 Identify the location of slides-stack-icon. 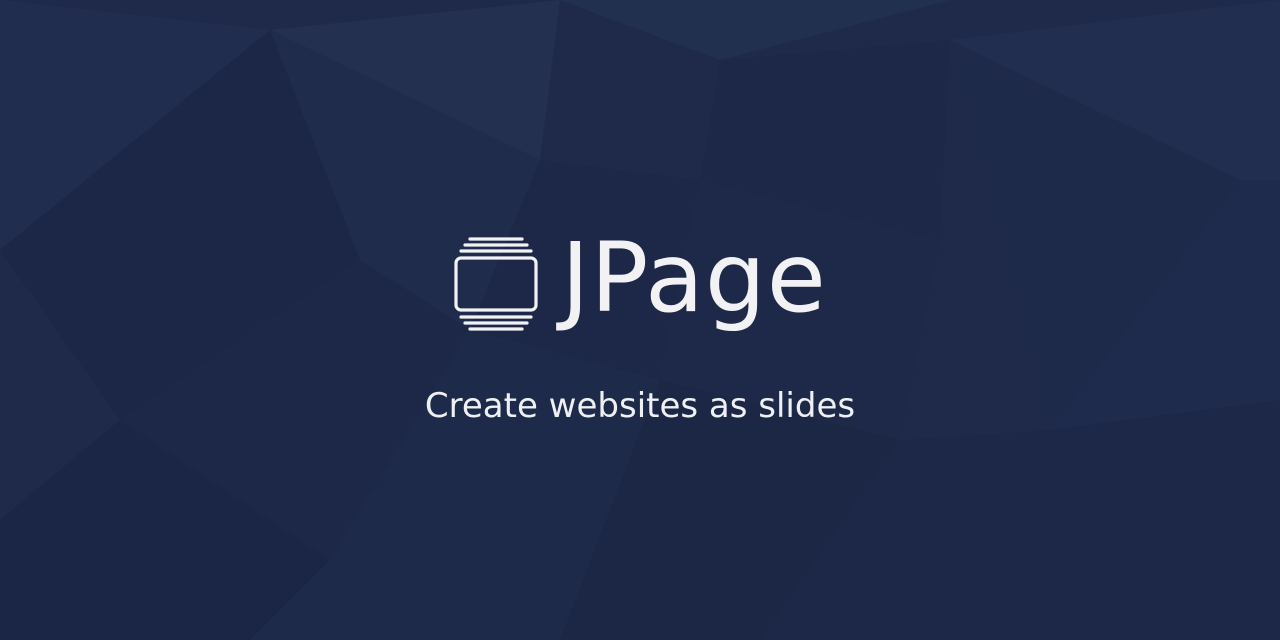
(496, 284).